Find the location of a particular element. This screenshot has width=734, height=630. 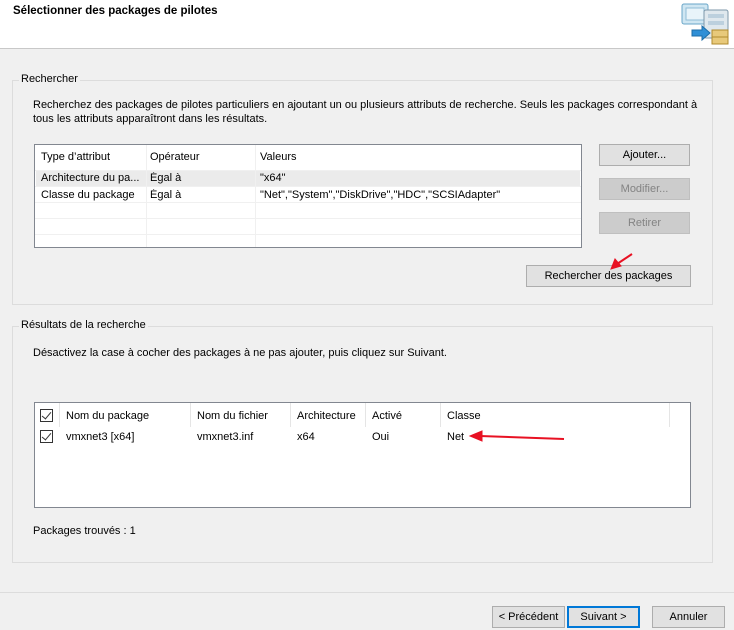

column-header-file-name: Nom du fichier is located at coordinates (242, 416).